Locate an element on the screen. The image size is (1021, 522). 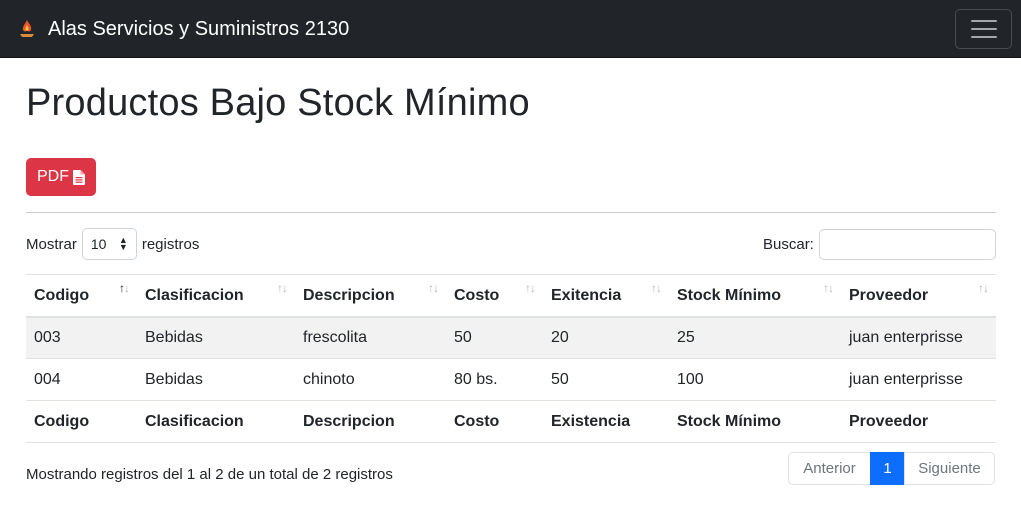
table-cell: 004 is located at coordinates (81, 379).